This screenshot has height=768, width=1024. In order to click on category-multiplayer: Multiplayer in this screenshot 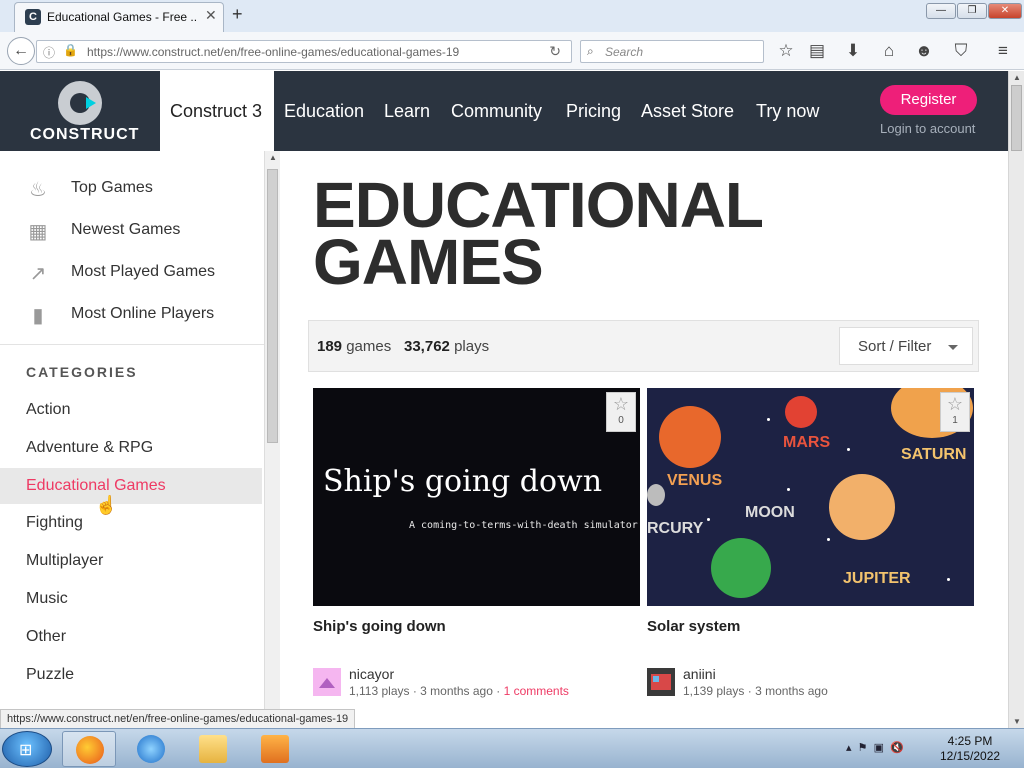, I will do `click(131, 561)`.